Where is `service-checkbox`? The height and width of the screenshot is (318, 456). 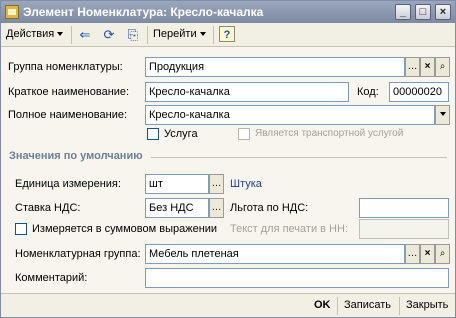 service-checkbox is located at coordinates (153, 134).